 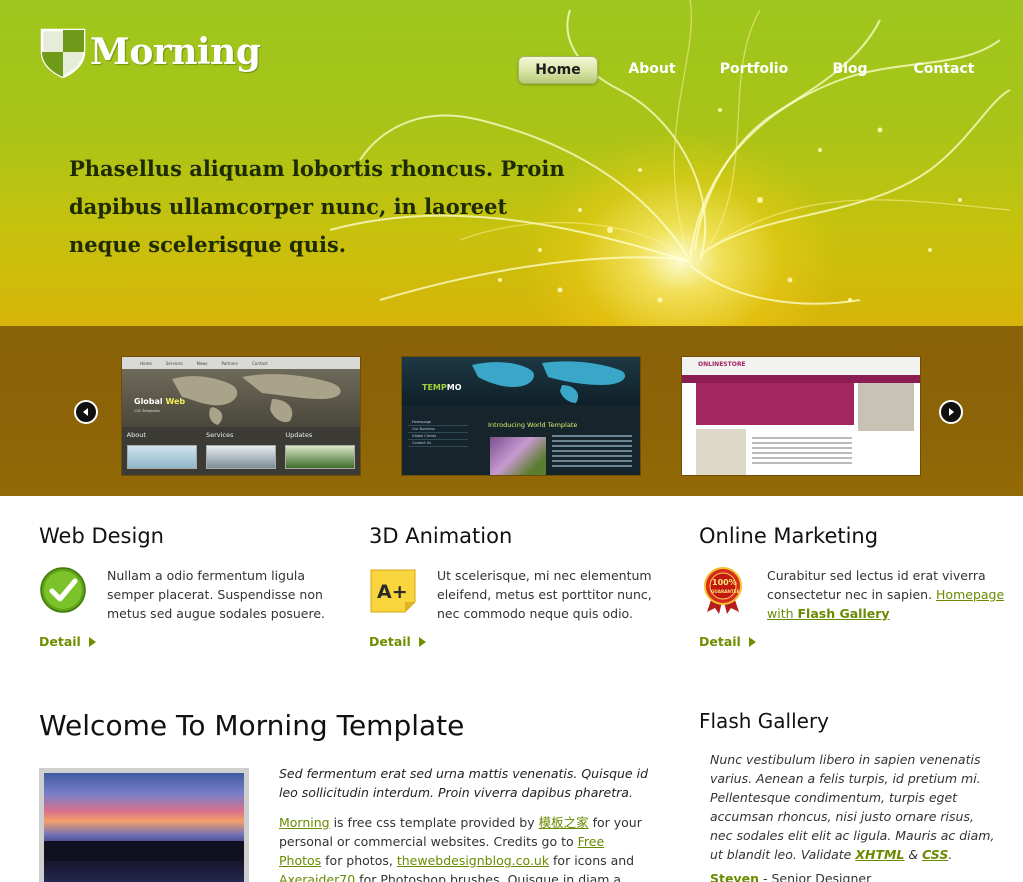 What do you see at coordinates (850, 70) in the screenshot?
I see `nav-blog: Blog` at bounding box center [850, 70].